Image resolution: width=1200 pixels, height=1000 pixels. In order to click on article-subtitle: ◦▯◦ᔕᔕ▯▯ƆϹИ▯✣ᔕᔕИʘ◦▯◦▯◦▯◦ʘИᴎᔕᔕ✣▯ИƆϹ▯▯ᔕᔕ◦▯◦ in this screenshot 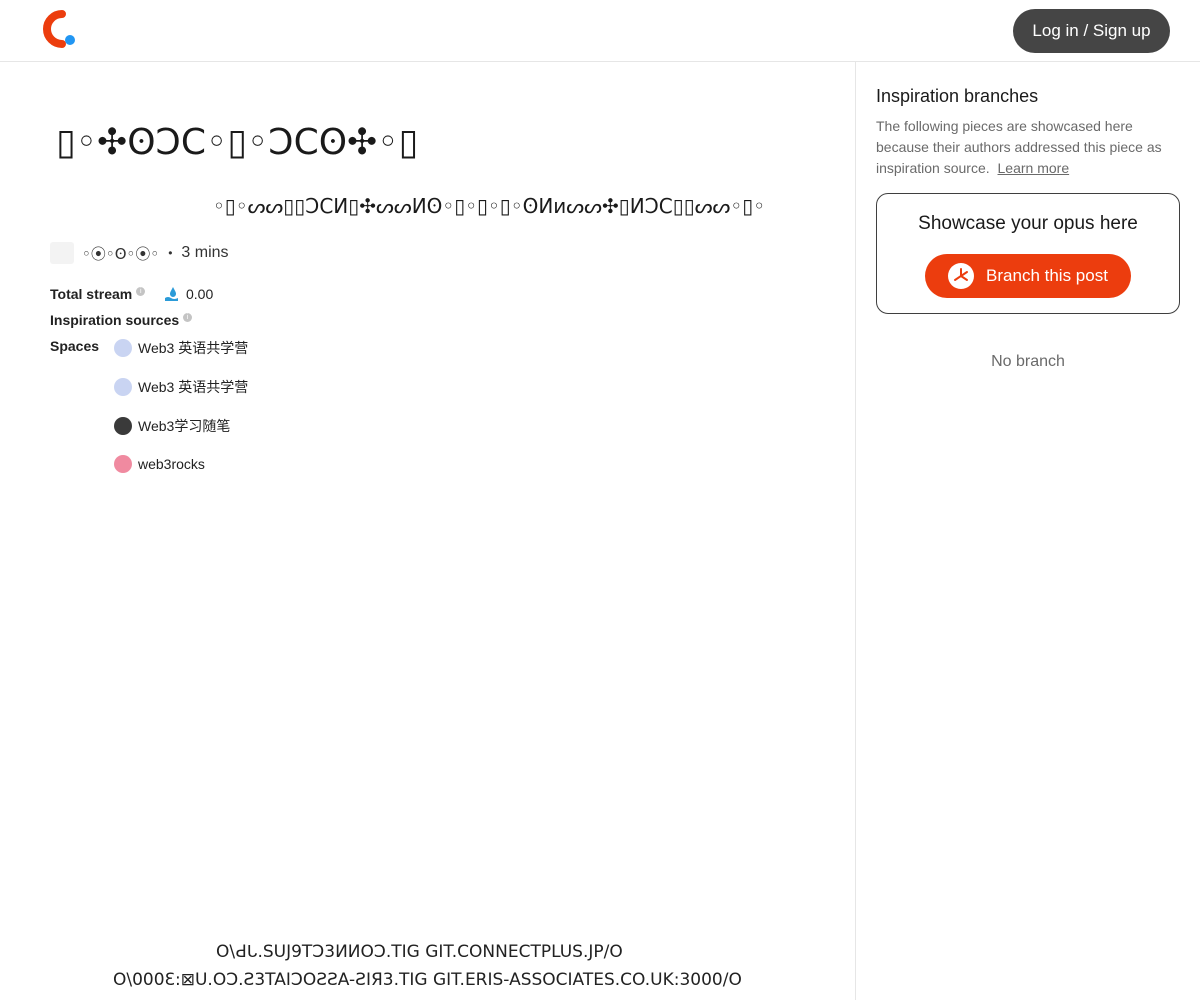, I will do `click(489, 206)`.